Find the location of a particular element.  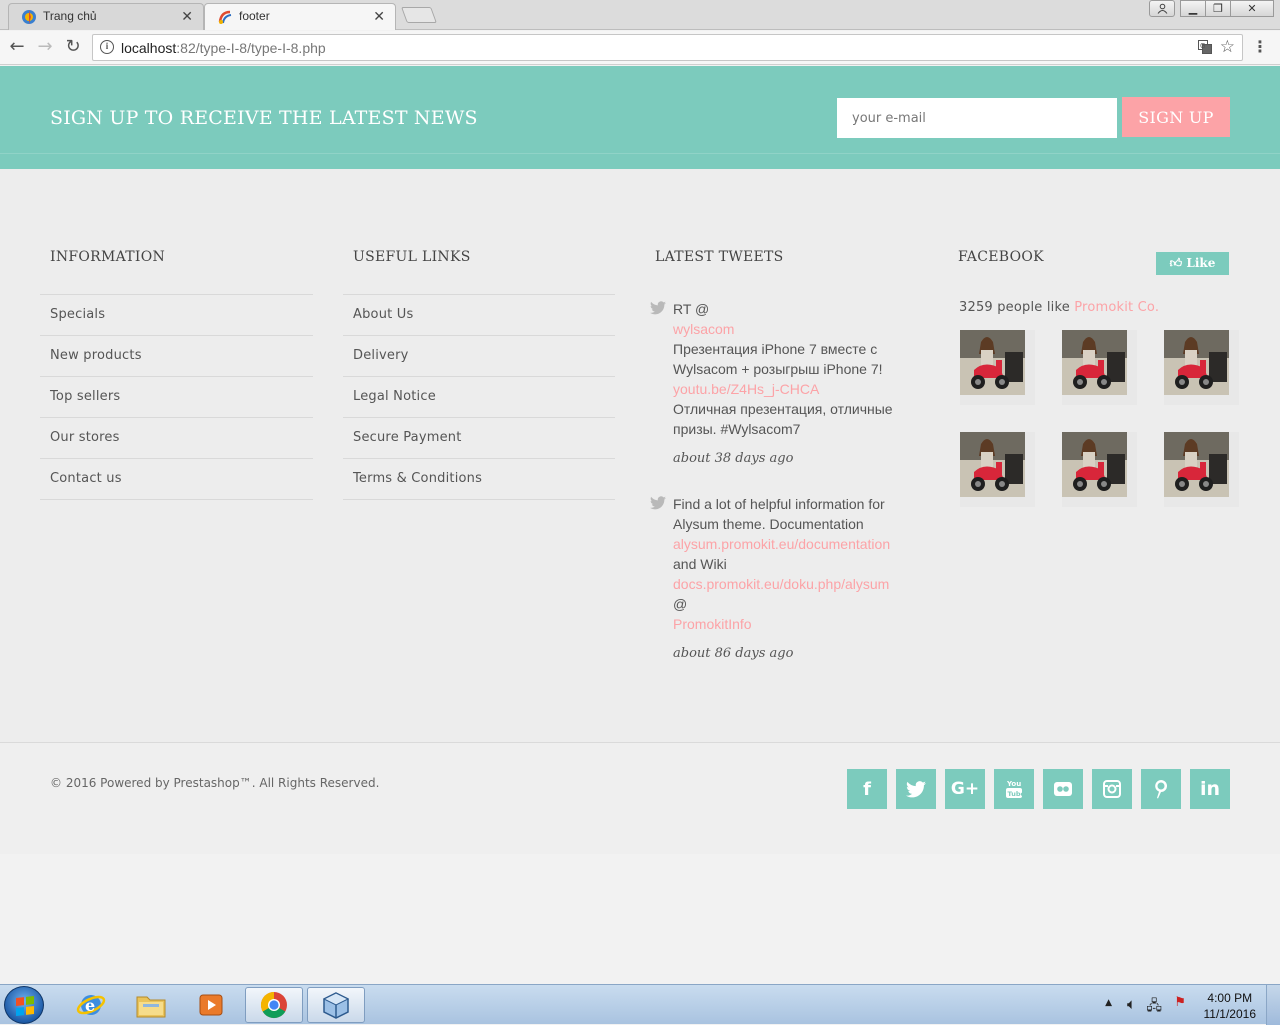

address-bar: i localhost:82/type-I-8/type-I-8.php G ☆ is located at coordinates (667, 47).